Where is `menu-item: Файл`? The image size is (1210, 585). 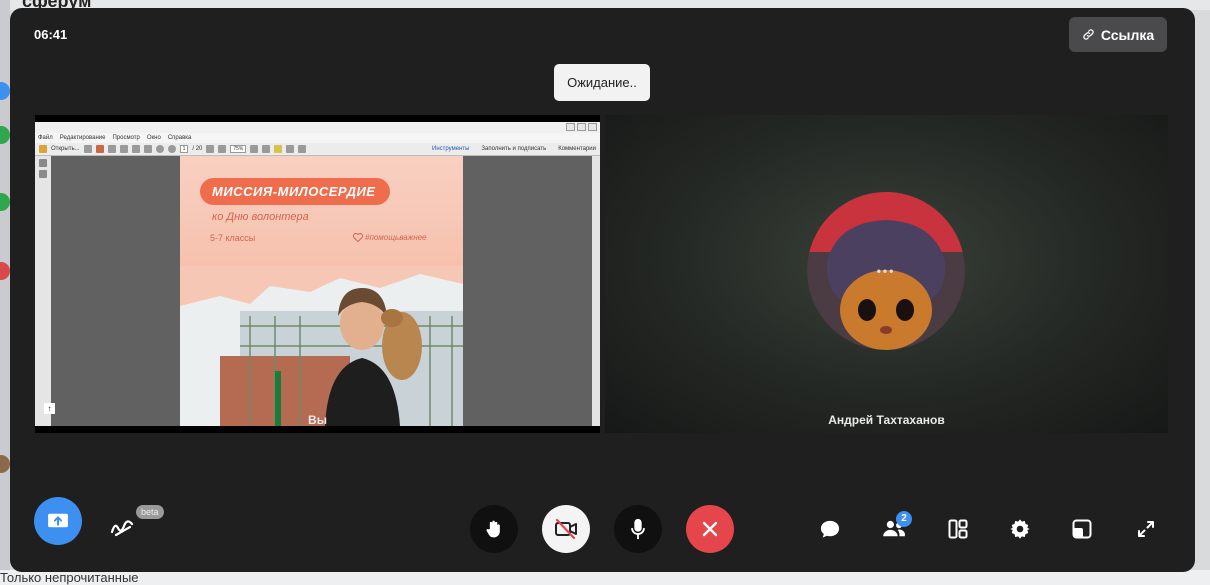
menu-item: Файл is located at coordinates (45, 138).